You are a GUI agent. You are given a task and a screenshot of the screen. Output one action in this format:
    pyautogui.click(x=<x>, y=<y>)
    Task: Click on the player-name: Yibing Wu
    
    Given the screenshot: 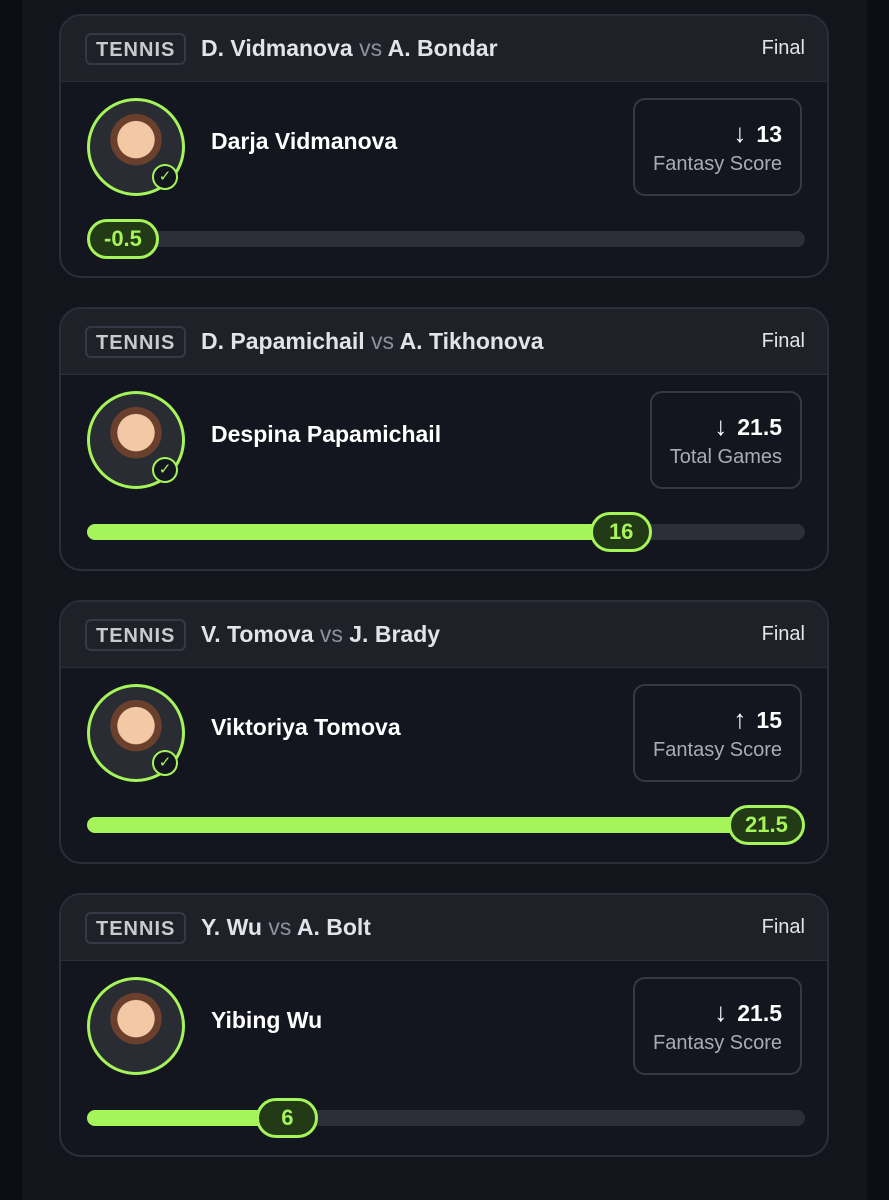 What is the action you would take?
    pyautogui.click(x=267, y=1020)
    